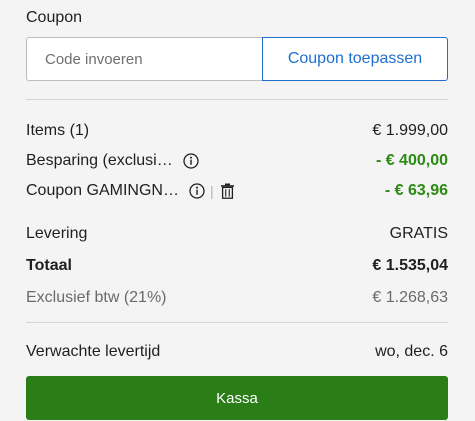 The width and height of the screenshot is (475, 421). I want to click on savings-value: - € 400,00, so click(411, 160).